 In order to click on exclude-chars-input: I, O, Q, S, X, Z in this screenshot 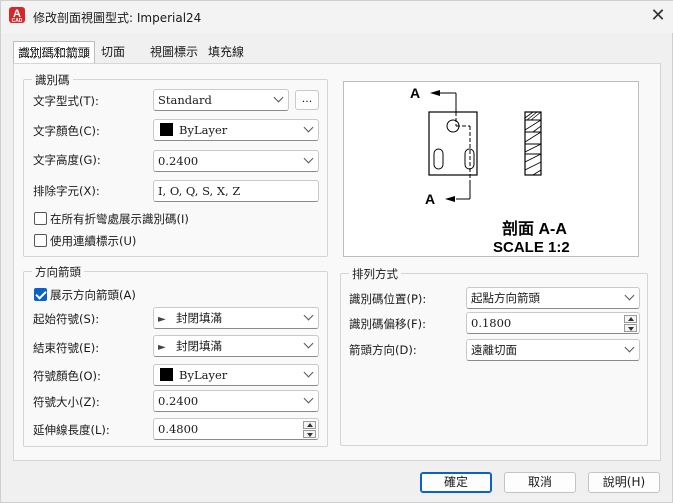, I will do `click(236, 191)`.